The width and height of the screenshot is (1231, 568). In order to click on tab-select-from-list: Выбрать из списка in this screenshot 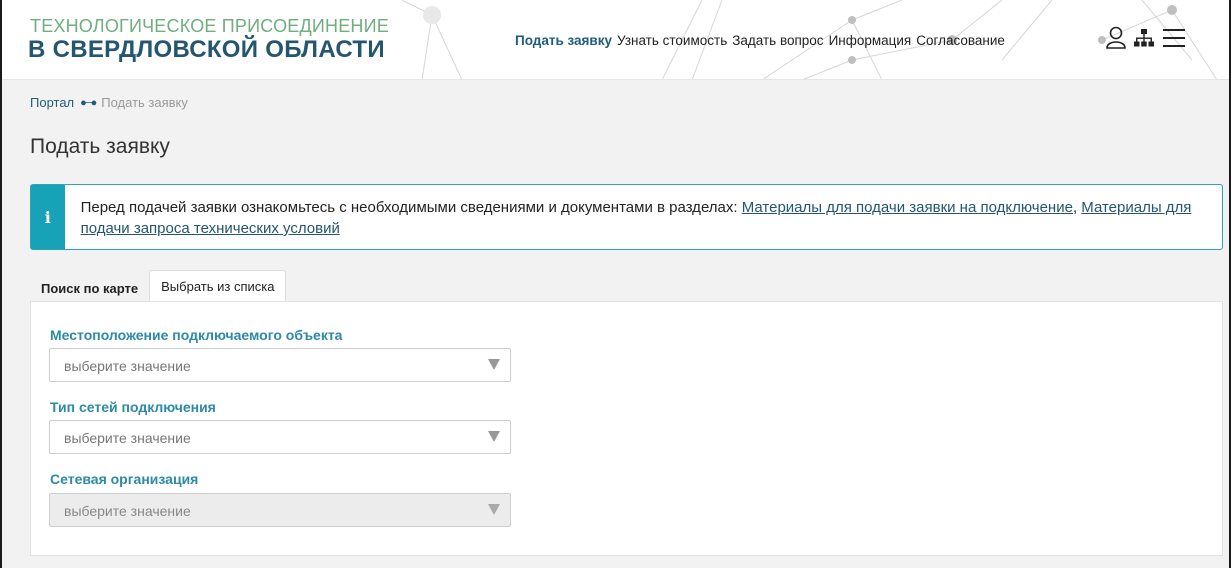, I will do `click(218, 286)`.